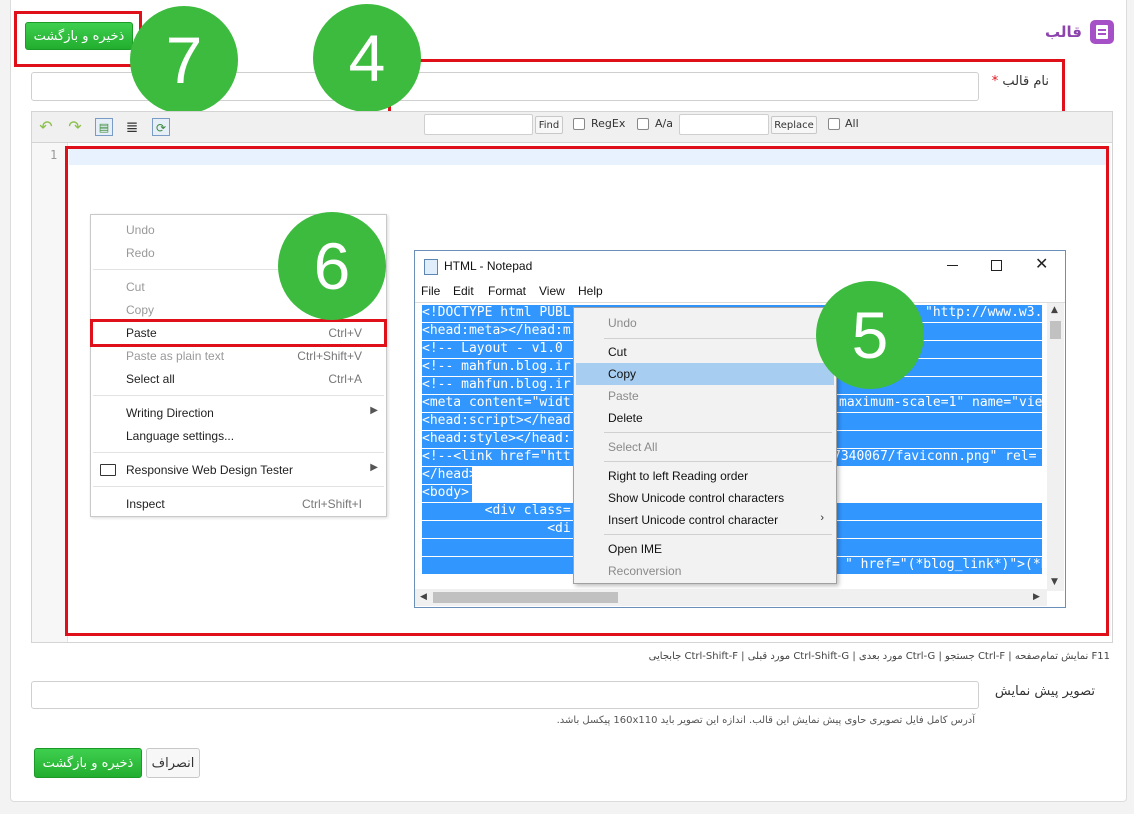 Image resolution: width=1134 pixels, height=814 pixels. What do you see at coordinates (822, 518) in the screenshot?
I see `chevron-right-icon: ›` at bounding box center [822, 518].